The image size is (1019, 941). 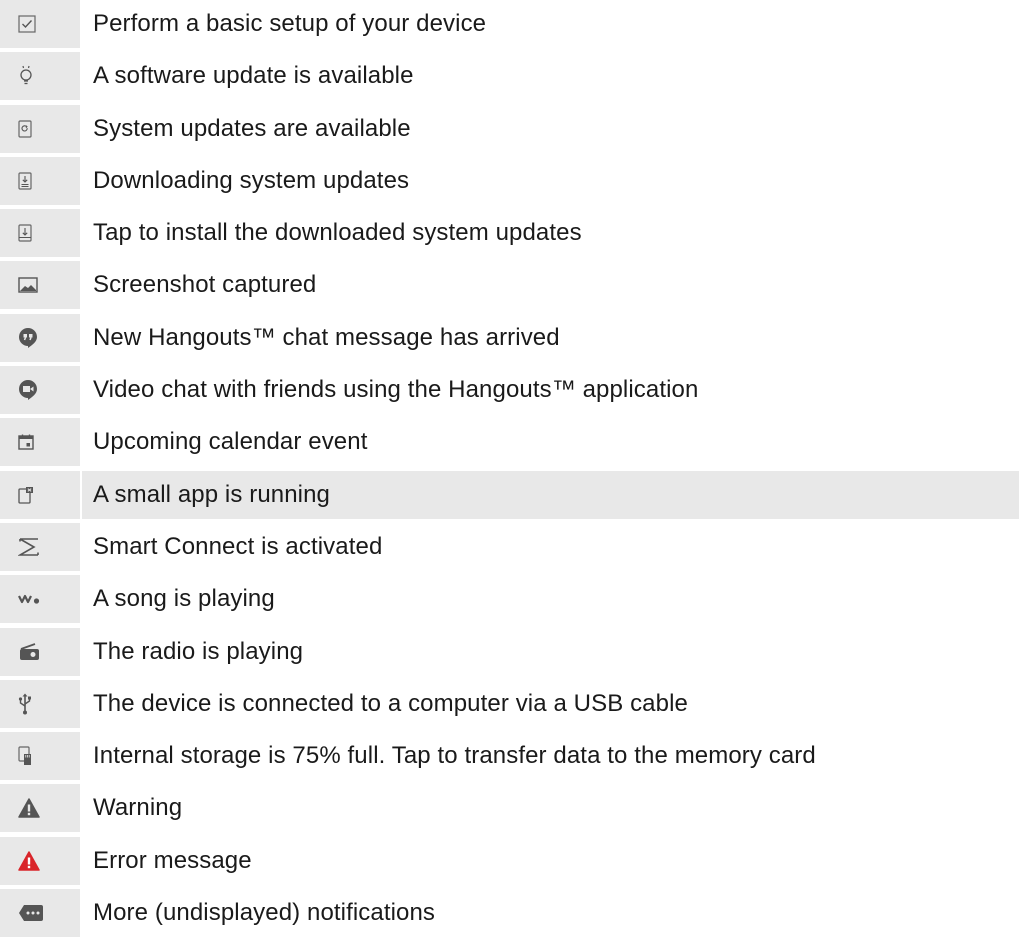 What do you see at coordinates (138, 808) in the screenshot?
I see `row-text: Warning` at bounding box center [138, 808].